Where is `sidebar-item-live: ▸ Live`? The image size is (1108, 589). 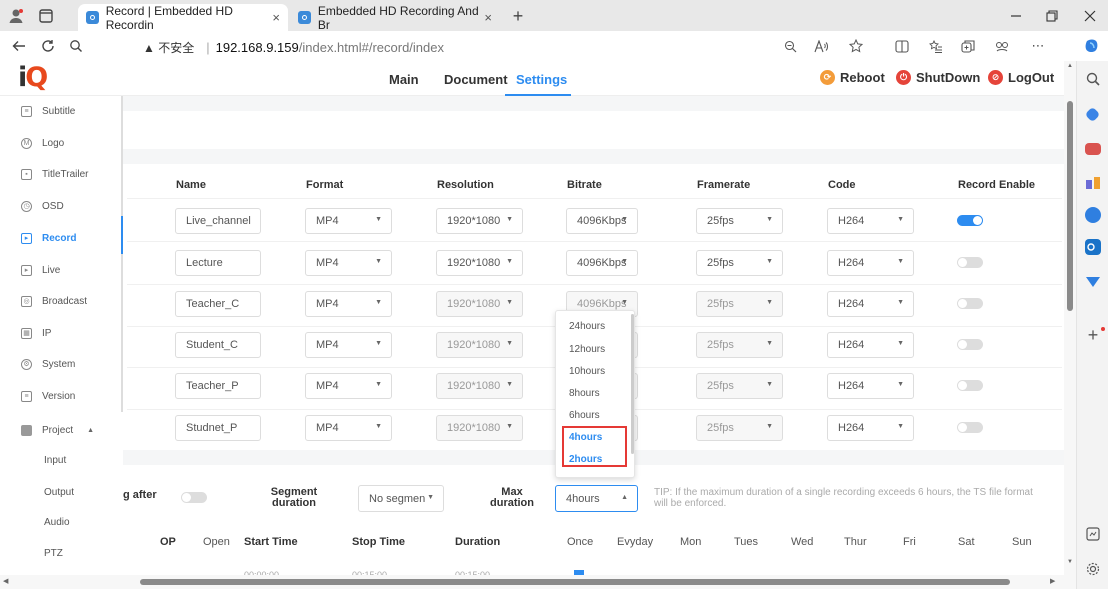
sidebar-item-live: ▸ Live is located at coordinates (61, 270).